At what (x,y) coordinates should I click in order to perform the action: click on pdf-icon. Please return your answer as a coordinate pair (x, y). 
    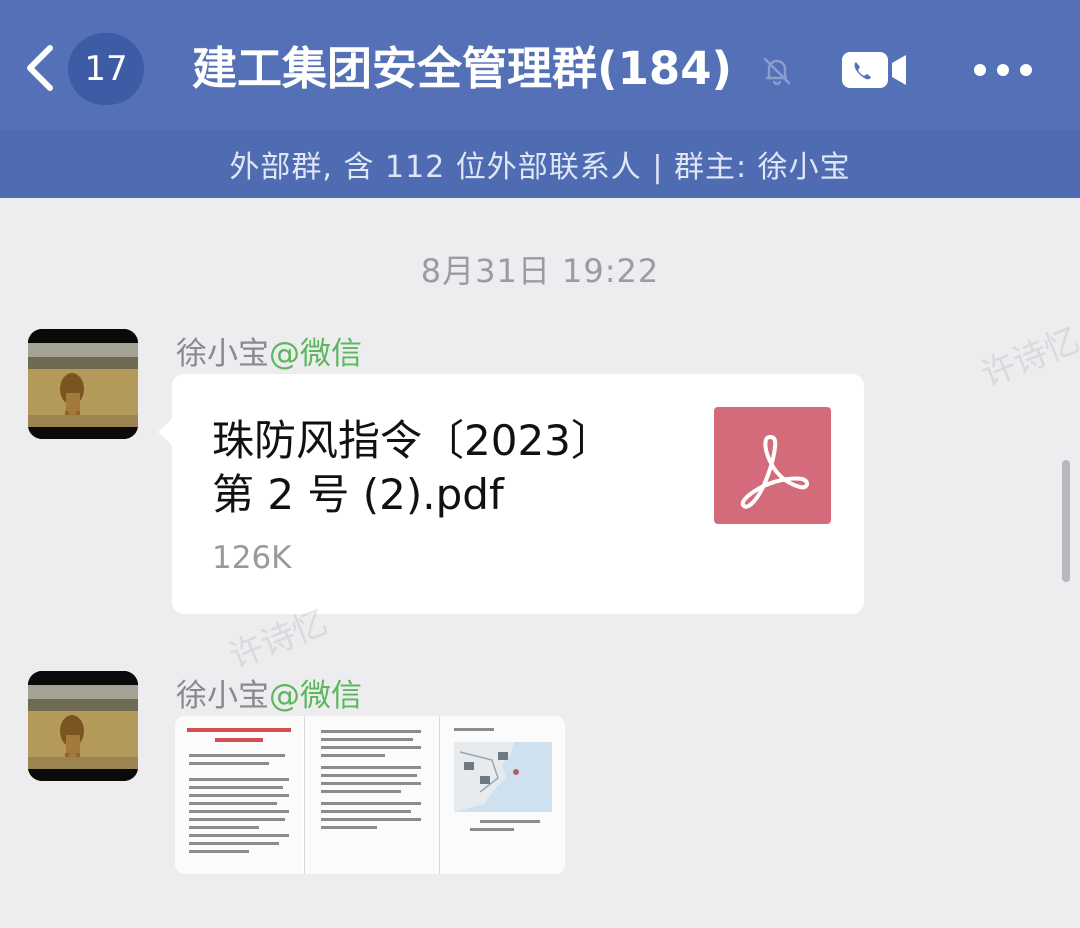
    Looking at the image, I should click on (772, 465).